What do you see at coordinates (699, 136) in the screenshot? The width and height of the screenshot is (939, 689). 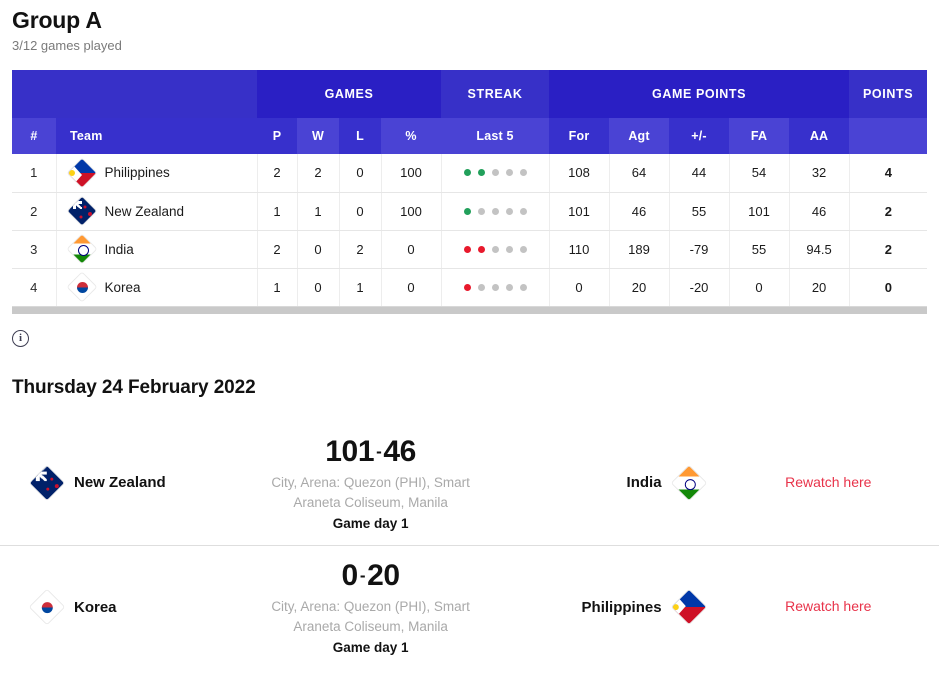 I see `col-header-plusminus: +/-` at bounding box center [699, 136].